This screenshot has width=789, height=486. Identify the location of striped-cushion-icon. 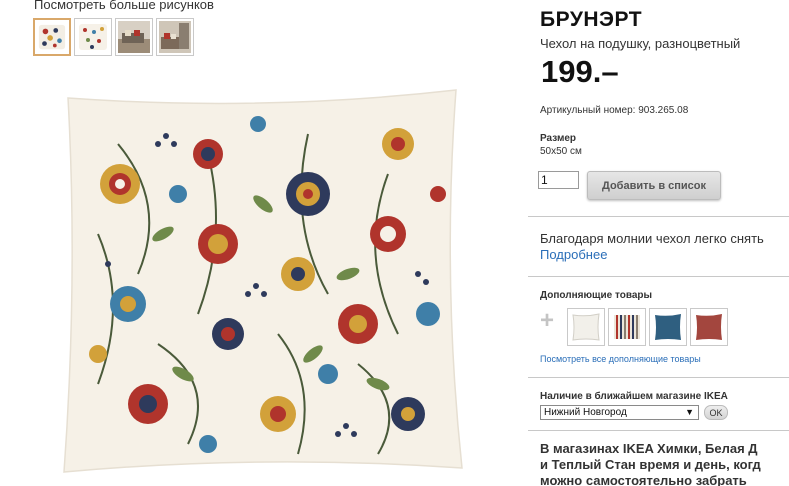
(627, 327).